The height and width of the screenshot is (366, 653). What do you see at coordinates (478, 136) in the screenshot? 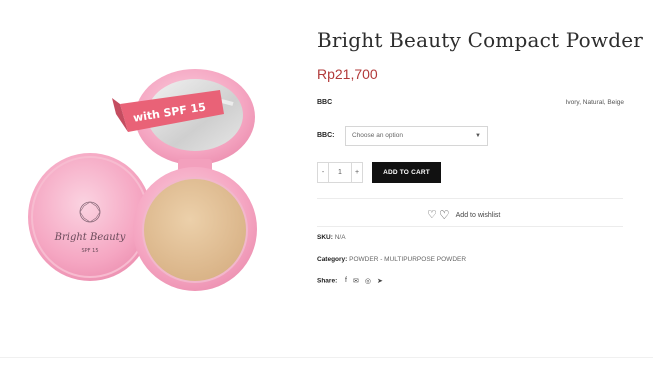
I see `chevron-down-icon: ▼` at bounding box center [478, 136].